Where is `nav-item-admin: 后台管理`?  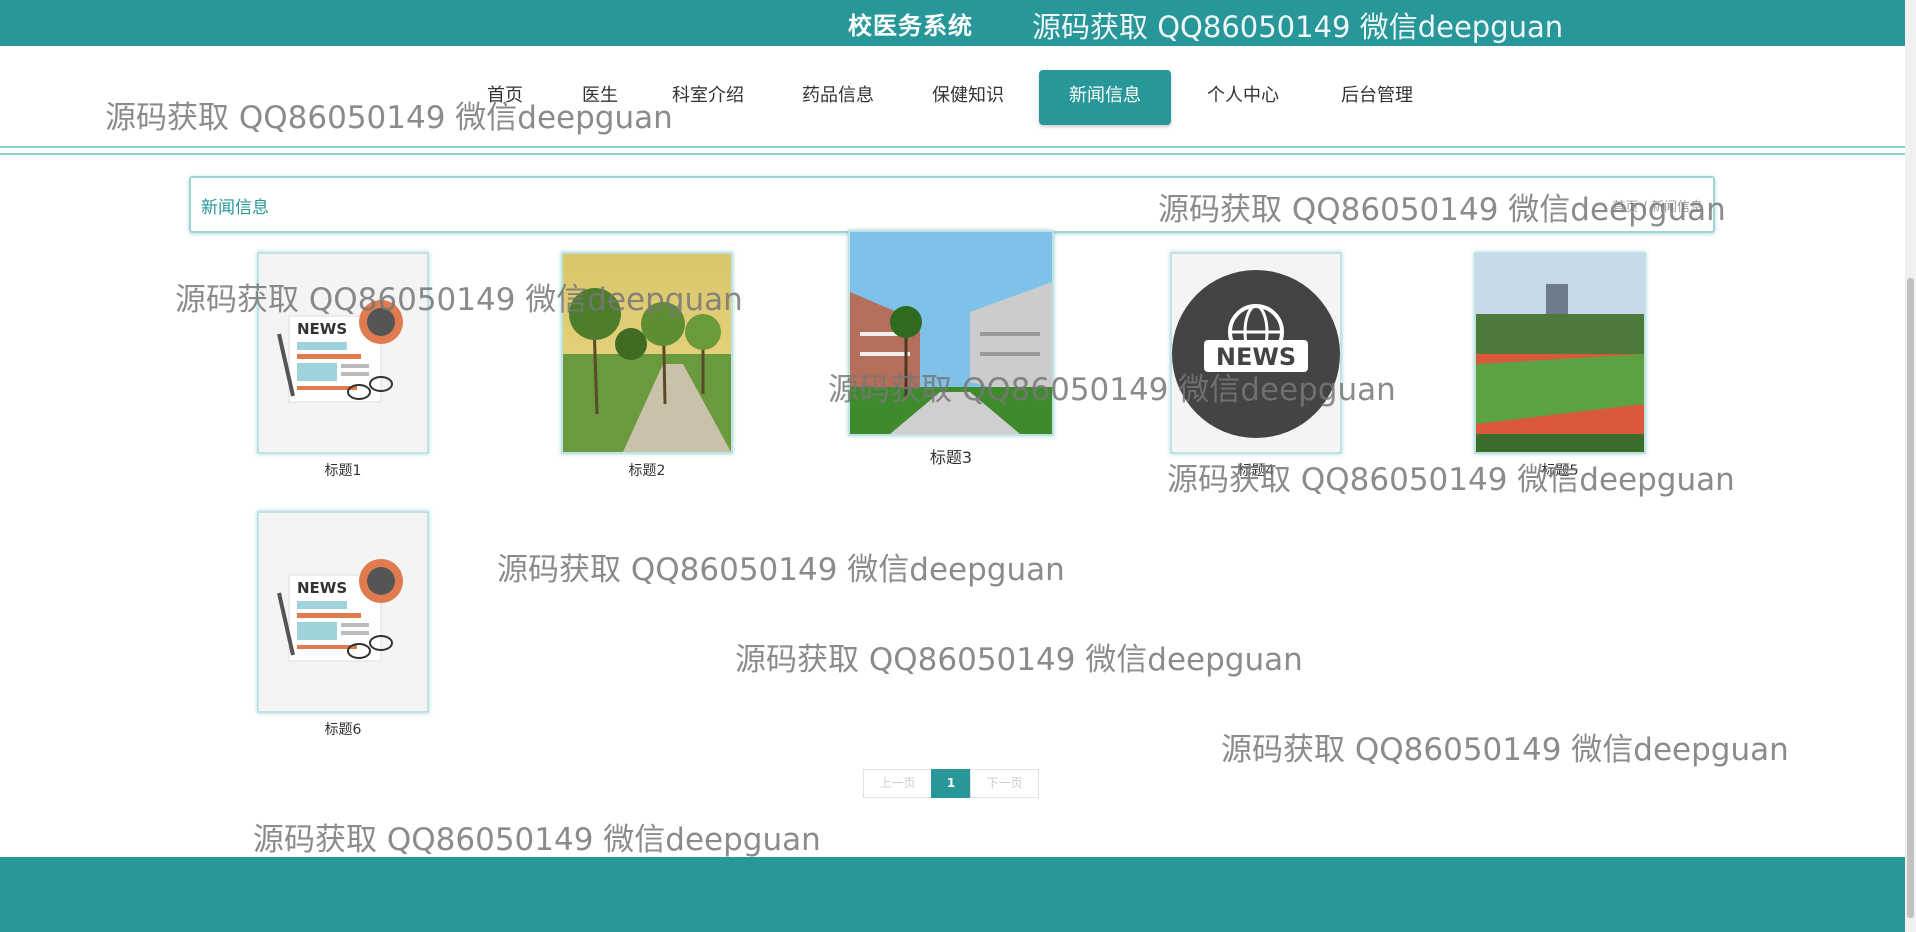 nav-item-admin: 后台管理 is located at coordinates (1377, 97).